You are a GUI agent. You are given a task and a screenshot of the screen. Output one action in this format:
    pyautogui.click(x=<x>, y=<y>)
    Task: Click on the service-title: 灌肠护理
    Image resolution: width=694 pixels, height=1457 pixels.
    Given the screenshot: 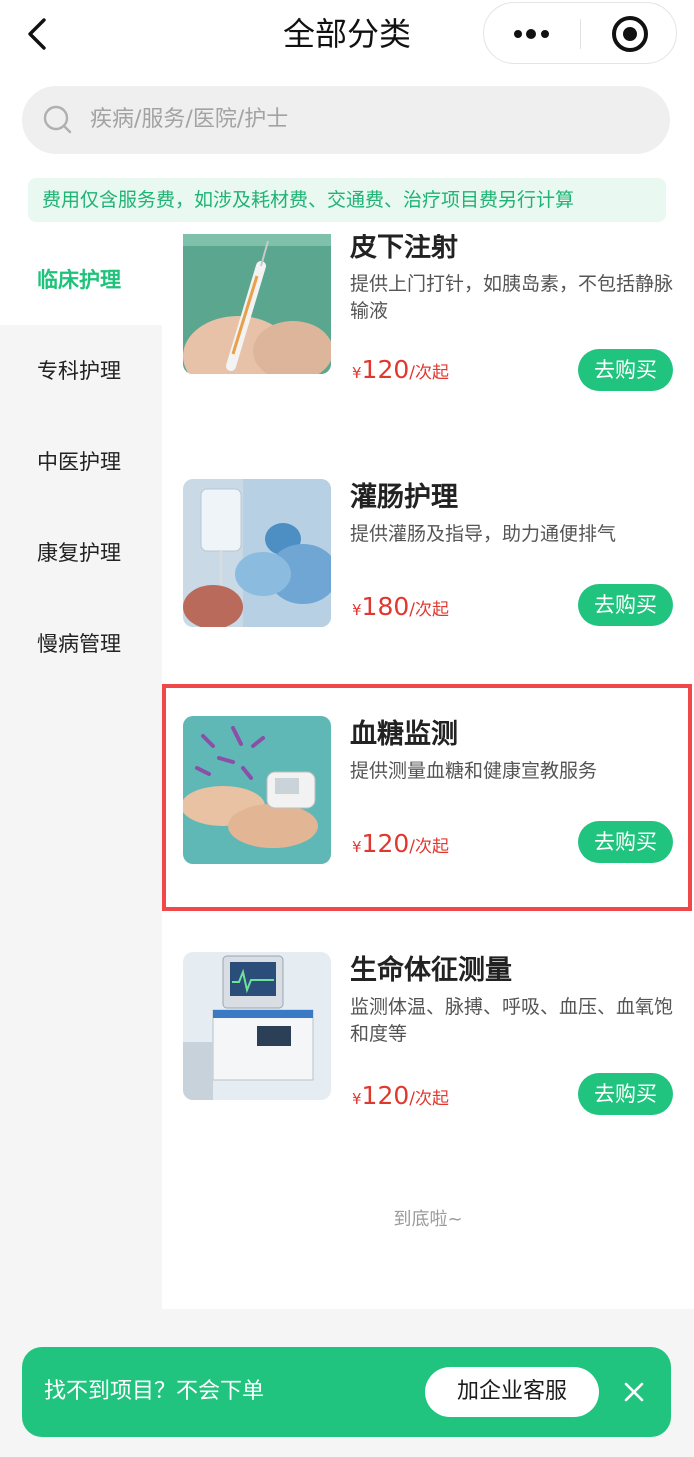 What is the action you would take?
    pyautogui.click(x=404, y=497)
    